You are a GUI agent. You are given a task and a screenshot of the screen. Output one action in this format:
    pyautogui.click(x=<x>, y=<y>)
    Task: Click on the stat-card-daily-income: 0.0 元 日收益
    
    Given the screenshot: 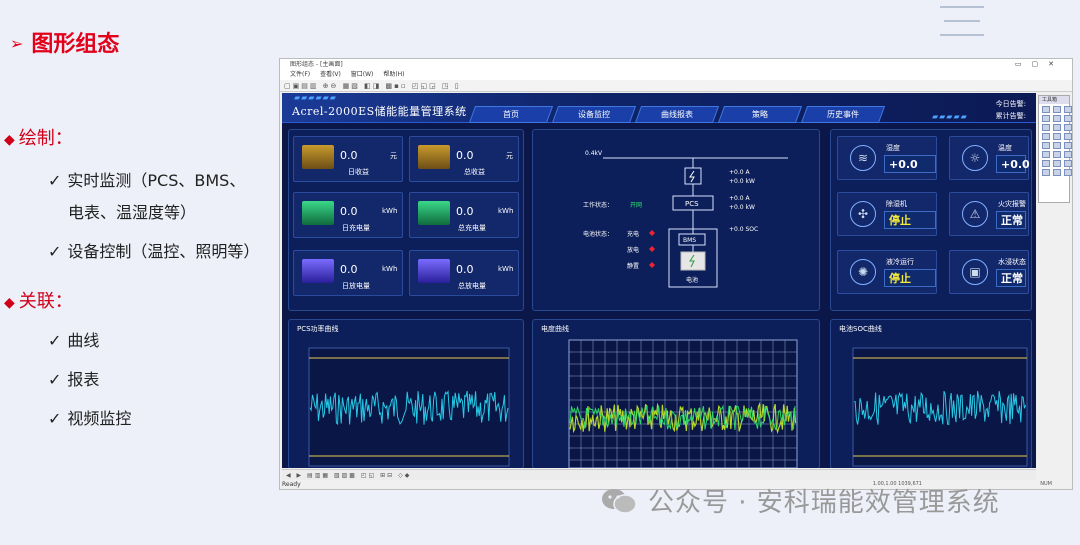 What is the action you would take?
    pyautogui.click(x=348, y=159)
    